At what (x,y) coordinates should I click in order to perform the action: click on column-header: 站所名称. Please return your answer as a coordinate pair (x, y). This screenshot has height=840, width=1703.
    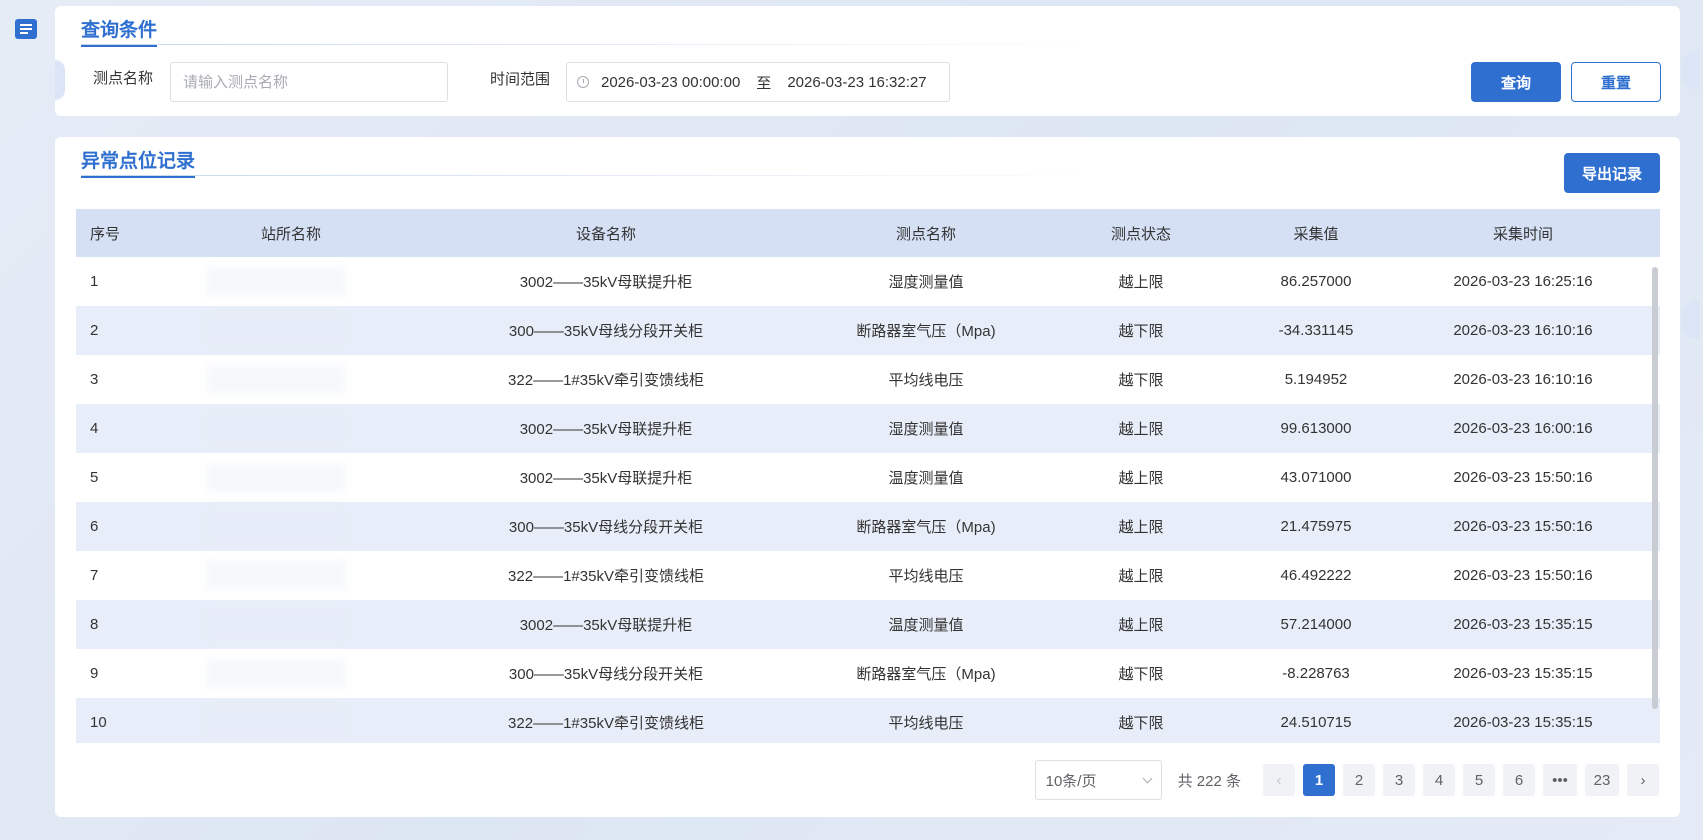
    Looking at the image, I should click on (290, 234).